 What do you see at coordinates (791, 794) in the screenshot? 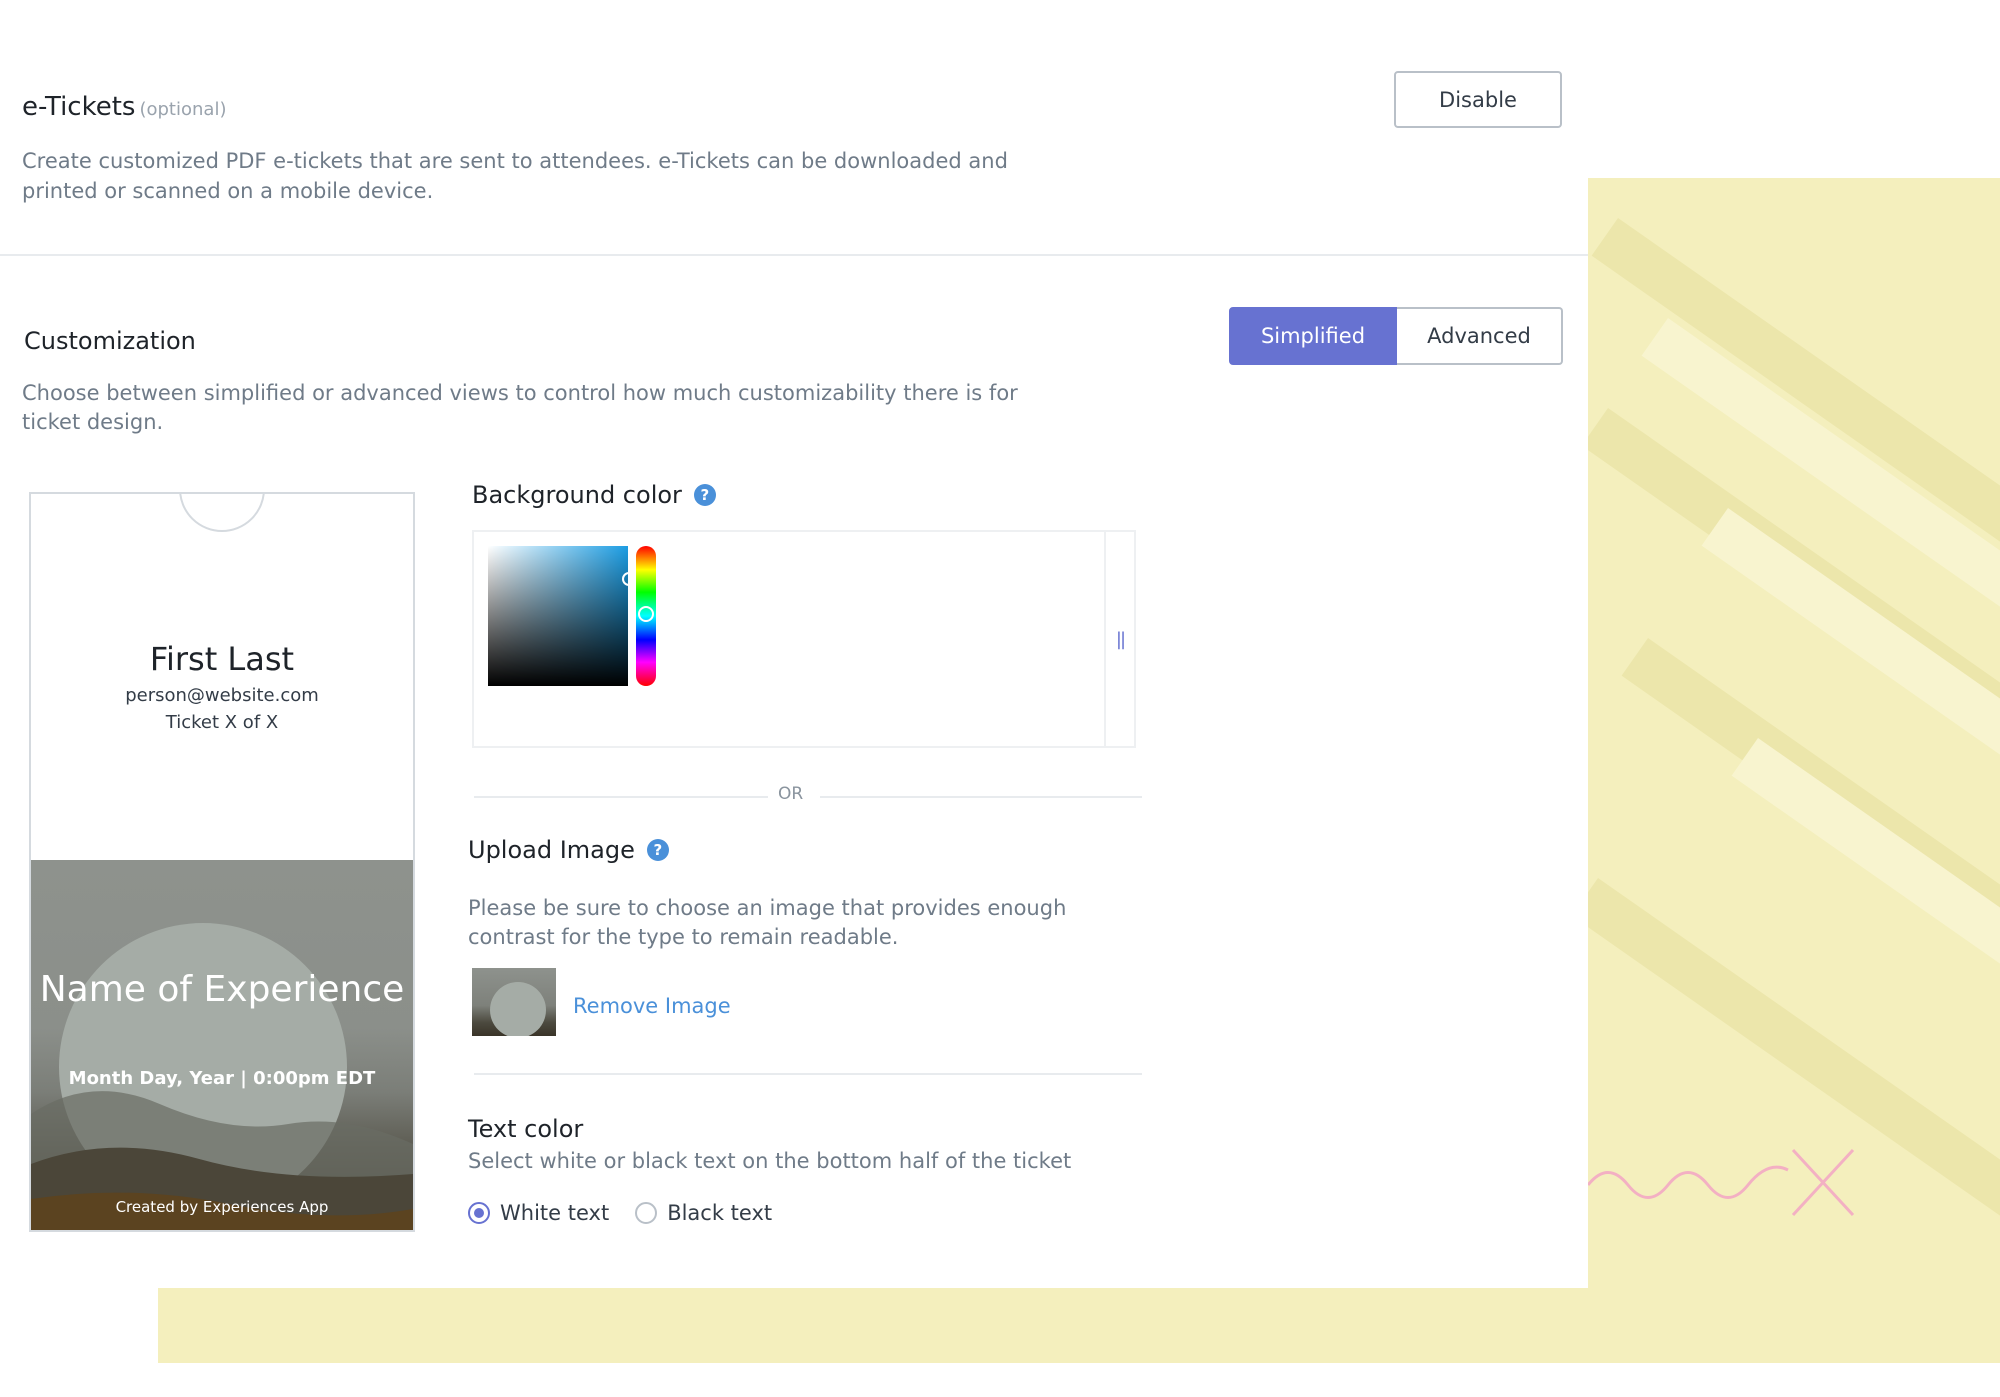
I see `or-label: OR` at bounding box center [791, 794].